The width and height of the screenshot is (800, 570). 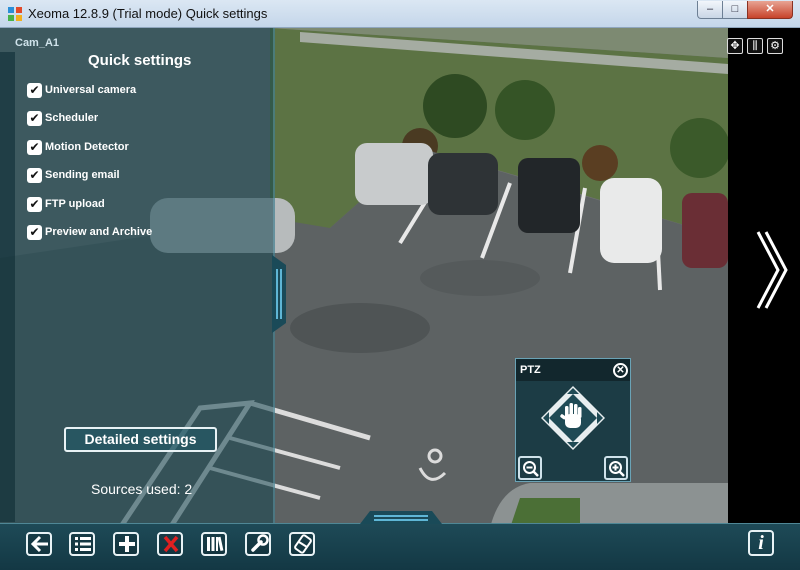 What do you see at coordinates (91, 90) in the screenshot?
I see `qs-item-label: Universal camera` at bounding box center [91, 90].